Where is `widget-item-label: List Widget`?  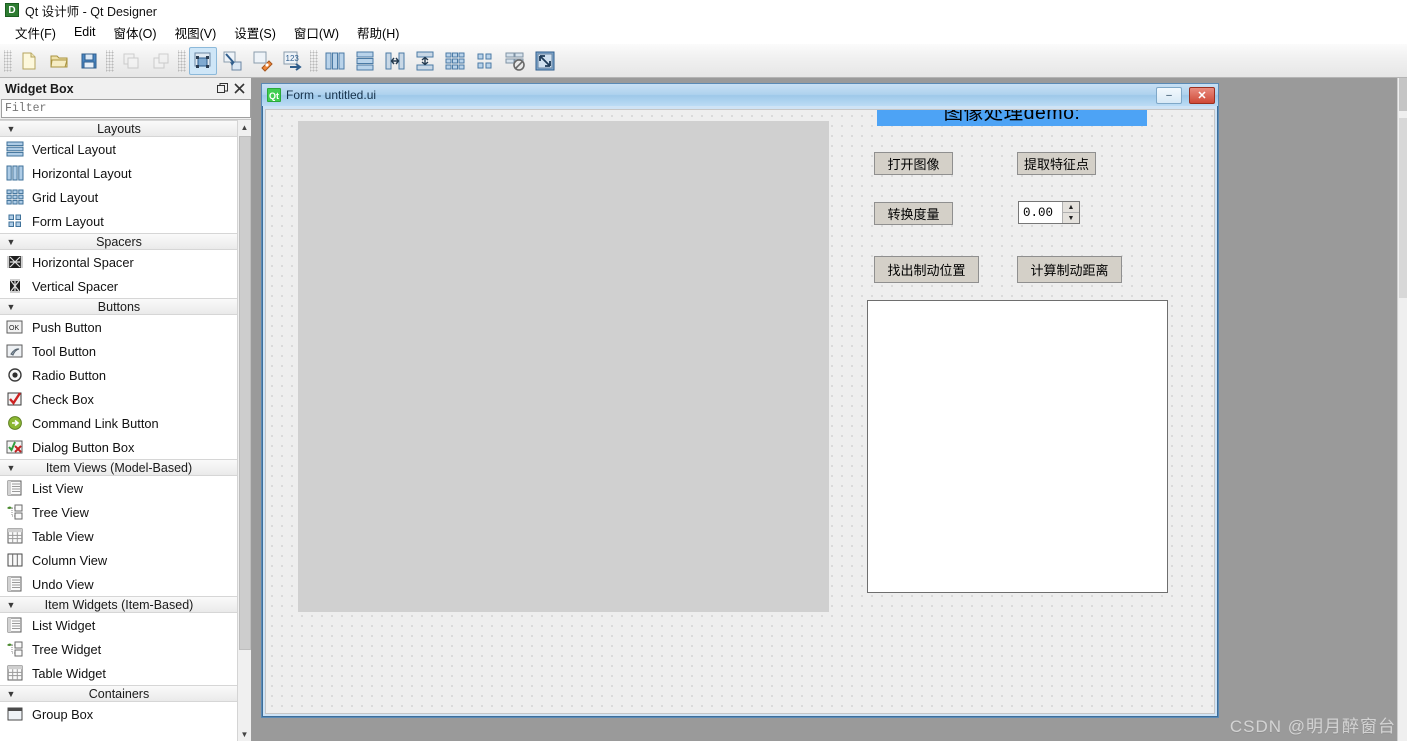
widget-item-label: List Widget is located at coordinates (64, 625).